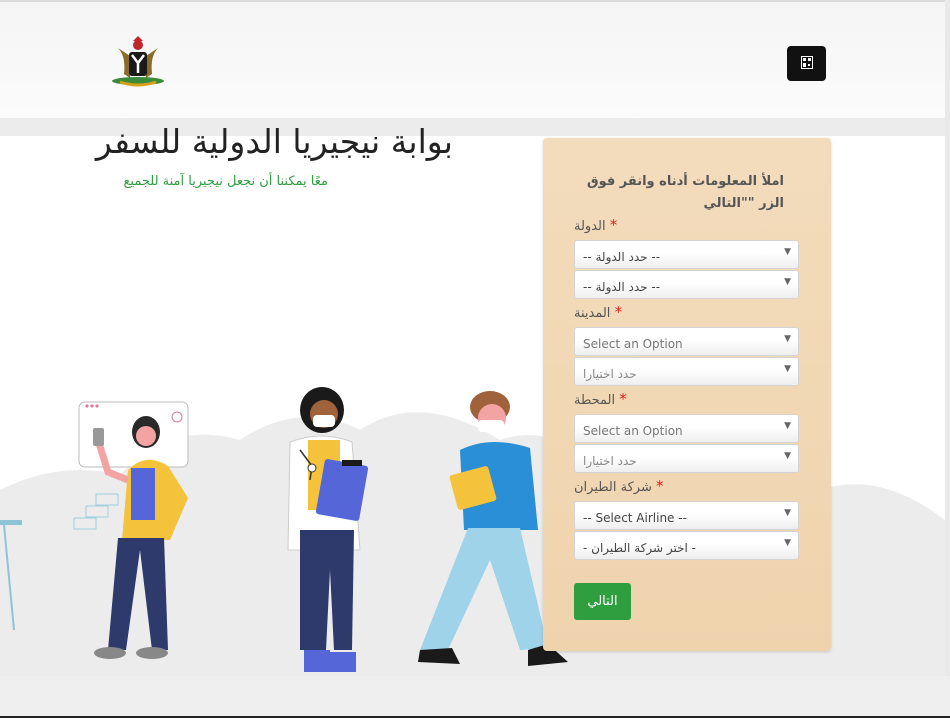 This screenshot has height=718, width=950. I want to click on coat-of-arms-logo, so click(138, 62).